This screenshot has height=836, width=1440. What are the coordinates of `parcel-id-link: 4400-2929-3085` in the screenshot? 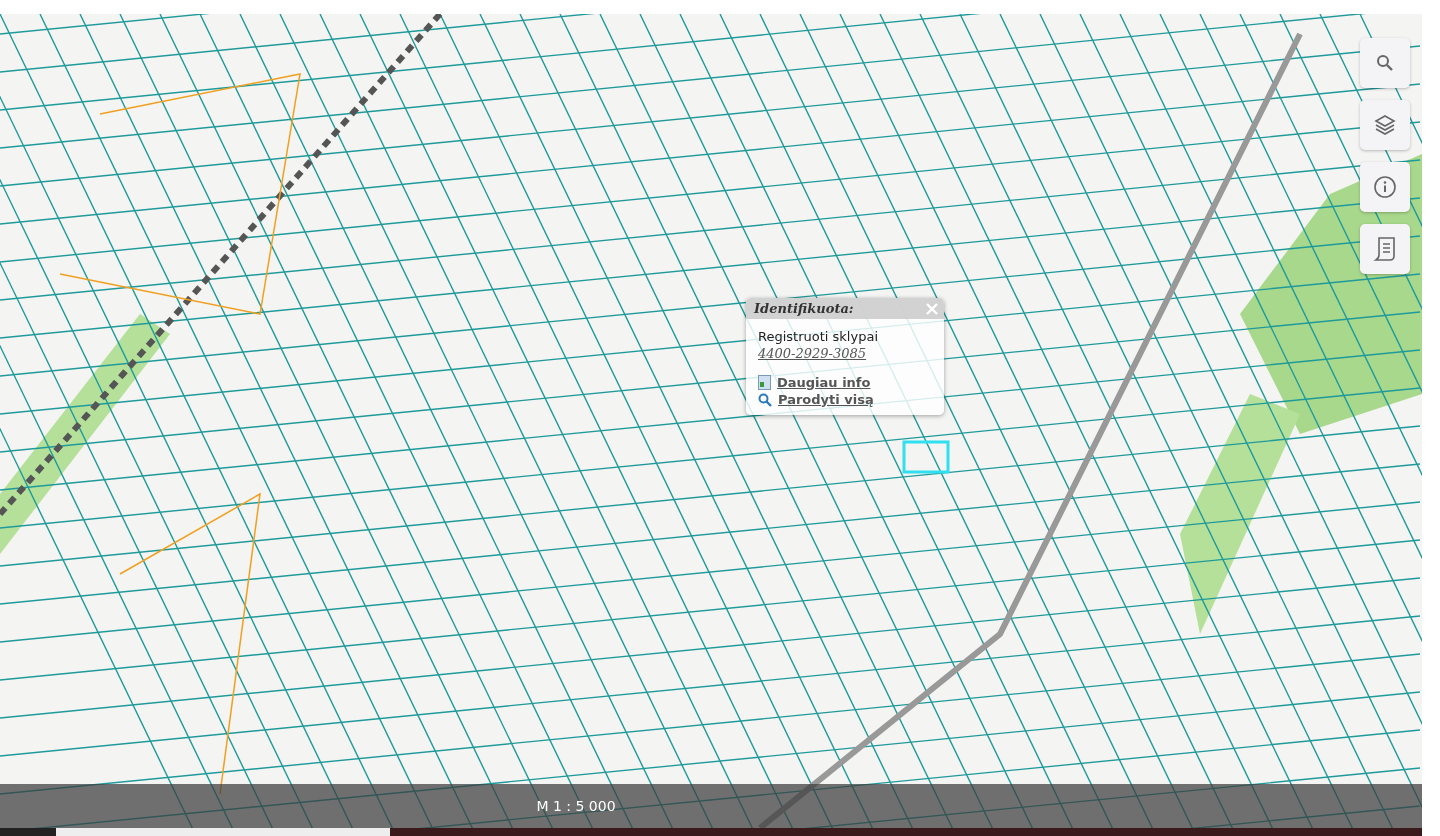 It's located at (846, 353).